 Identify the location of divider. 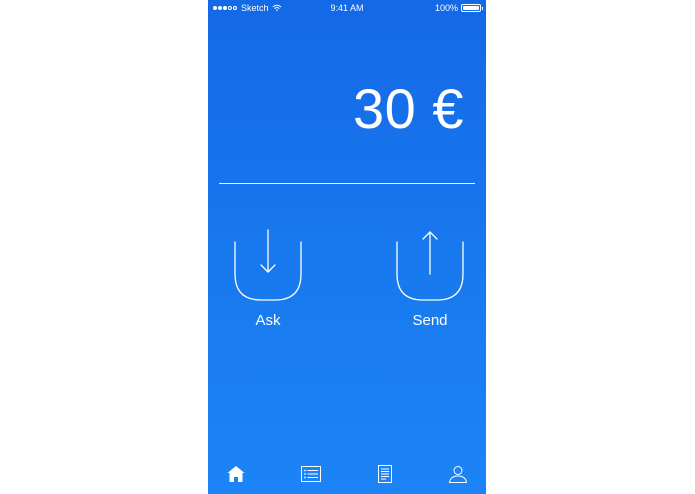
(347, 183).